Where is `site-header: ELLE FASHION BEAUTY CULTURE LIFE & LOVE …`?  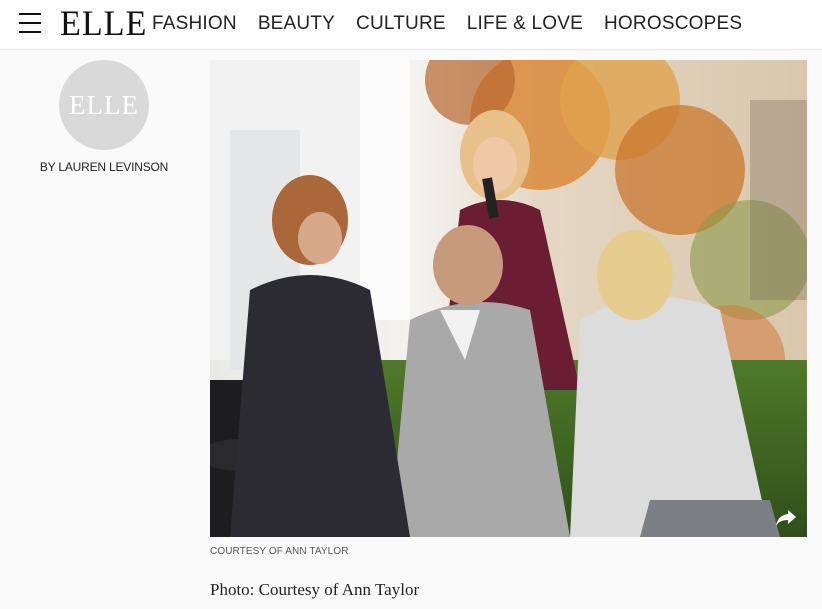 site-header: ELLE FASHION BEAUTY CULTURE LIFE & LOVE … is located at coordinates (411, 25).